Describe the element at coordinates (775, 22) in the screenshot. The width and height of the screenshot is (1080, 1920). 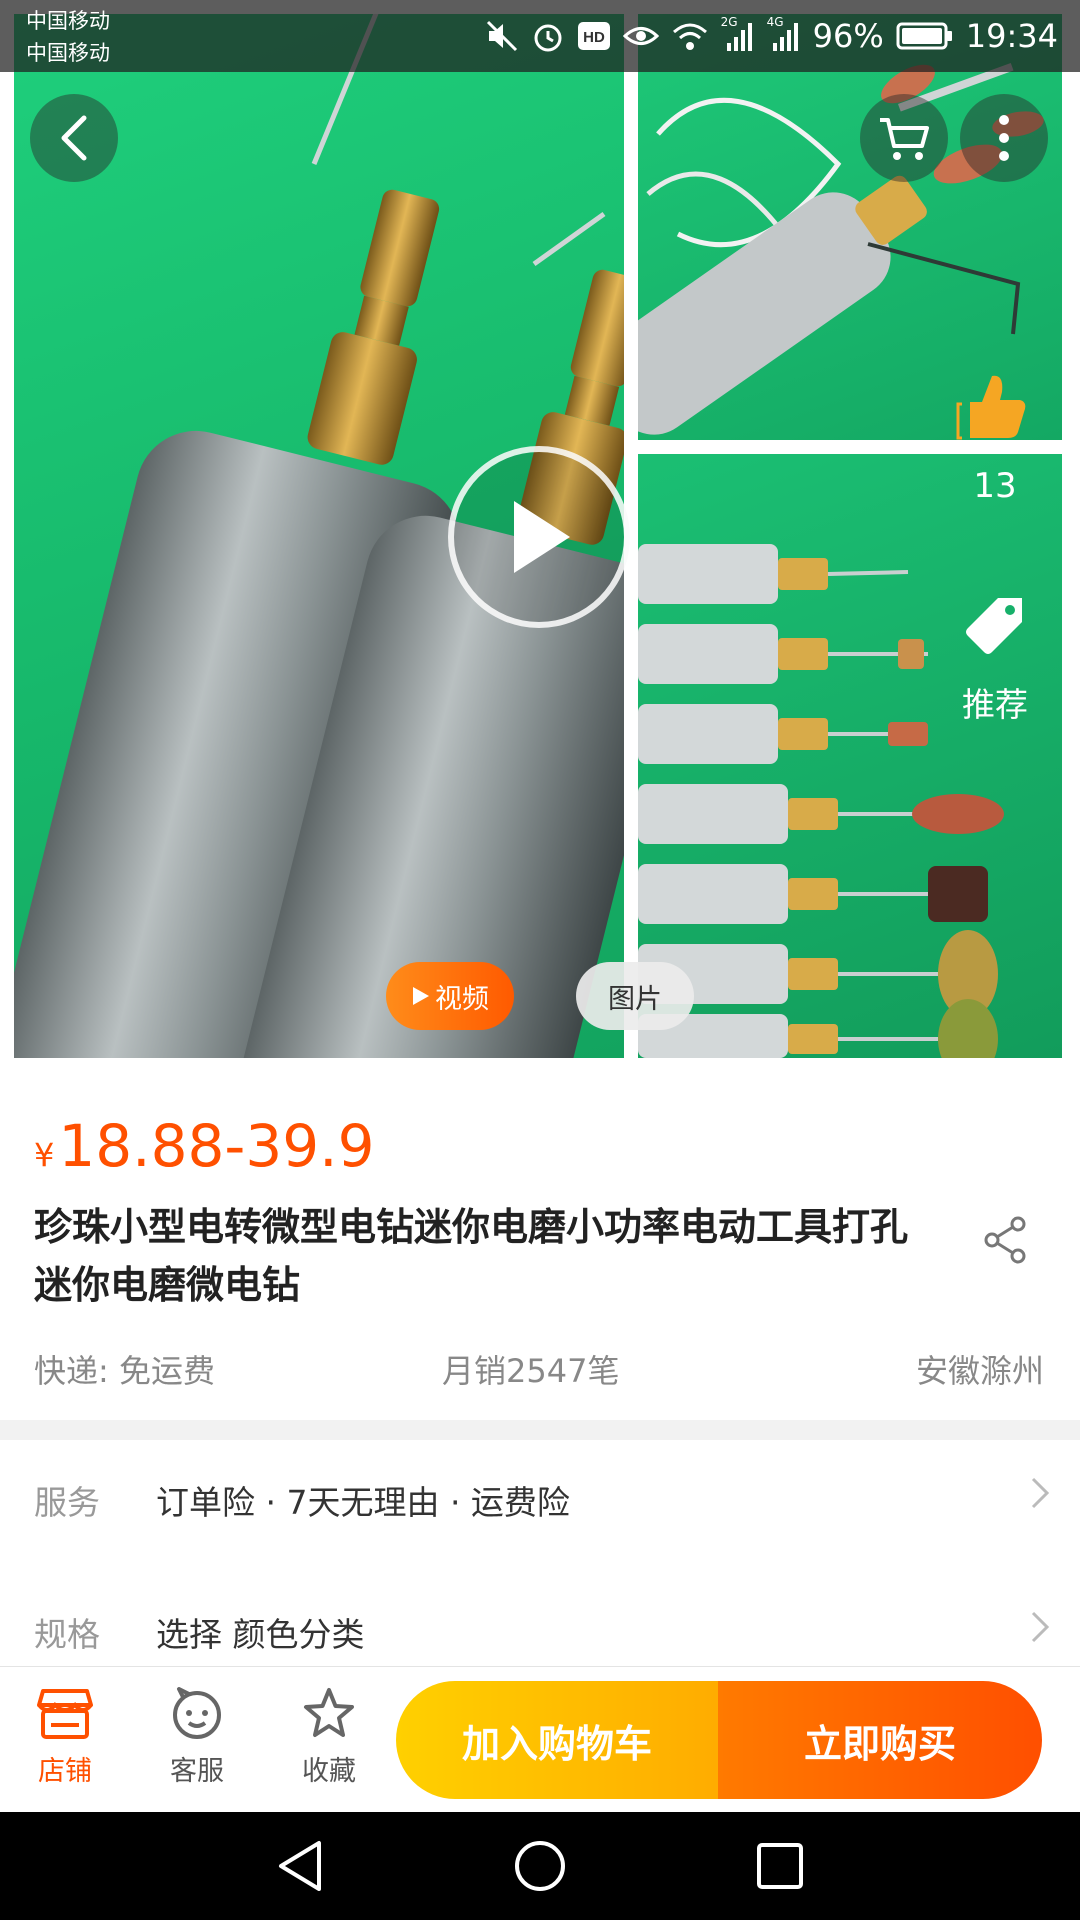
I see `network-4g-label: 4G` at that location.